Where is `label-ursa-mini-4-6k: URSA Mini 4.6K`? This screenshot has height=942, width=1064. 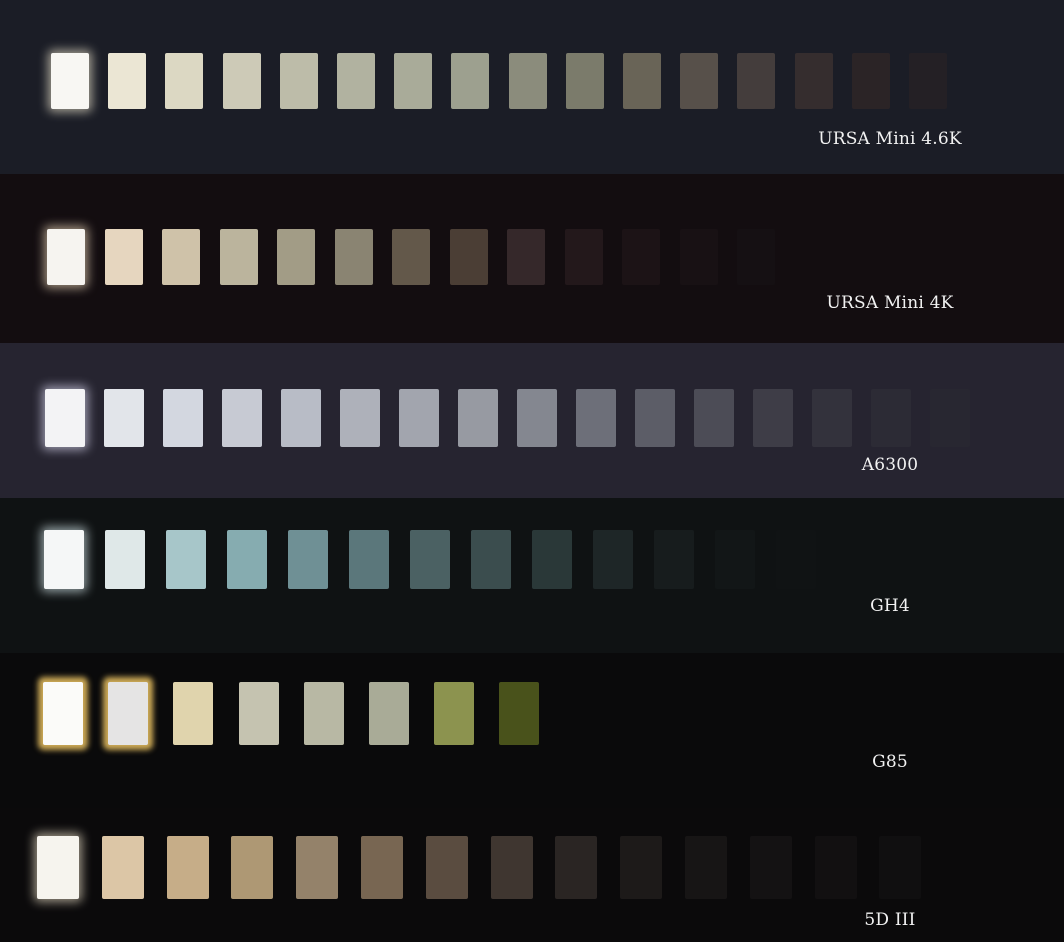
label-ursa-mini-4-6k: URSA Mini 4.6K is located at coordinates (890, 139).